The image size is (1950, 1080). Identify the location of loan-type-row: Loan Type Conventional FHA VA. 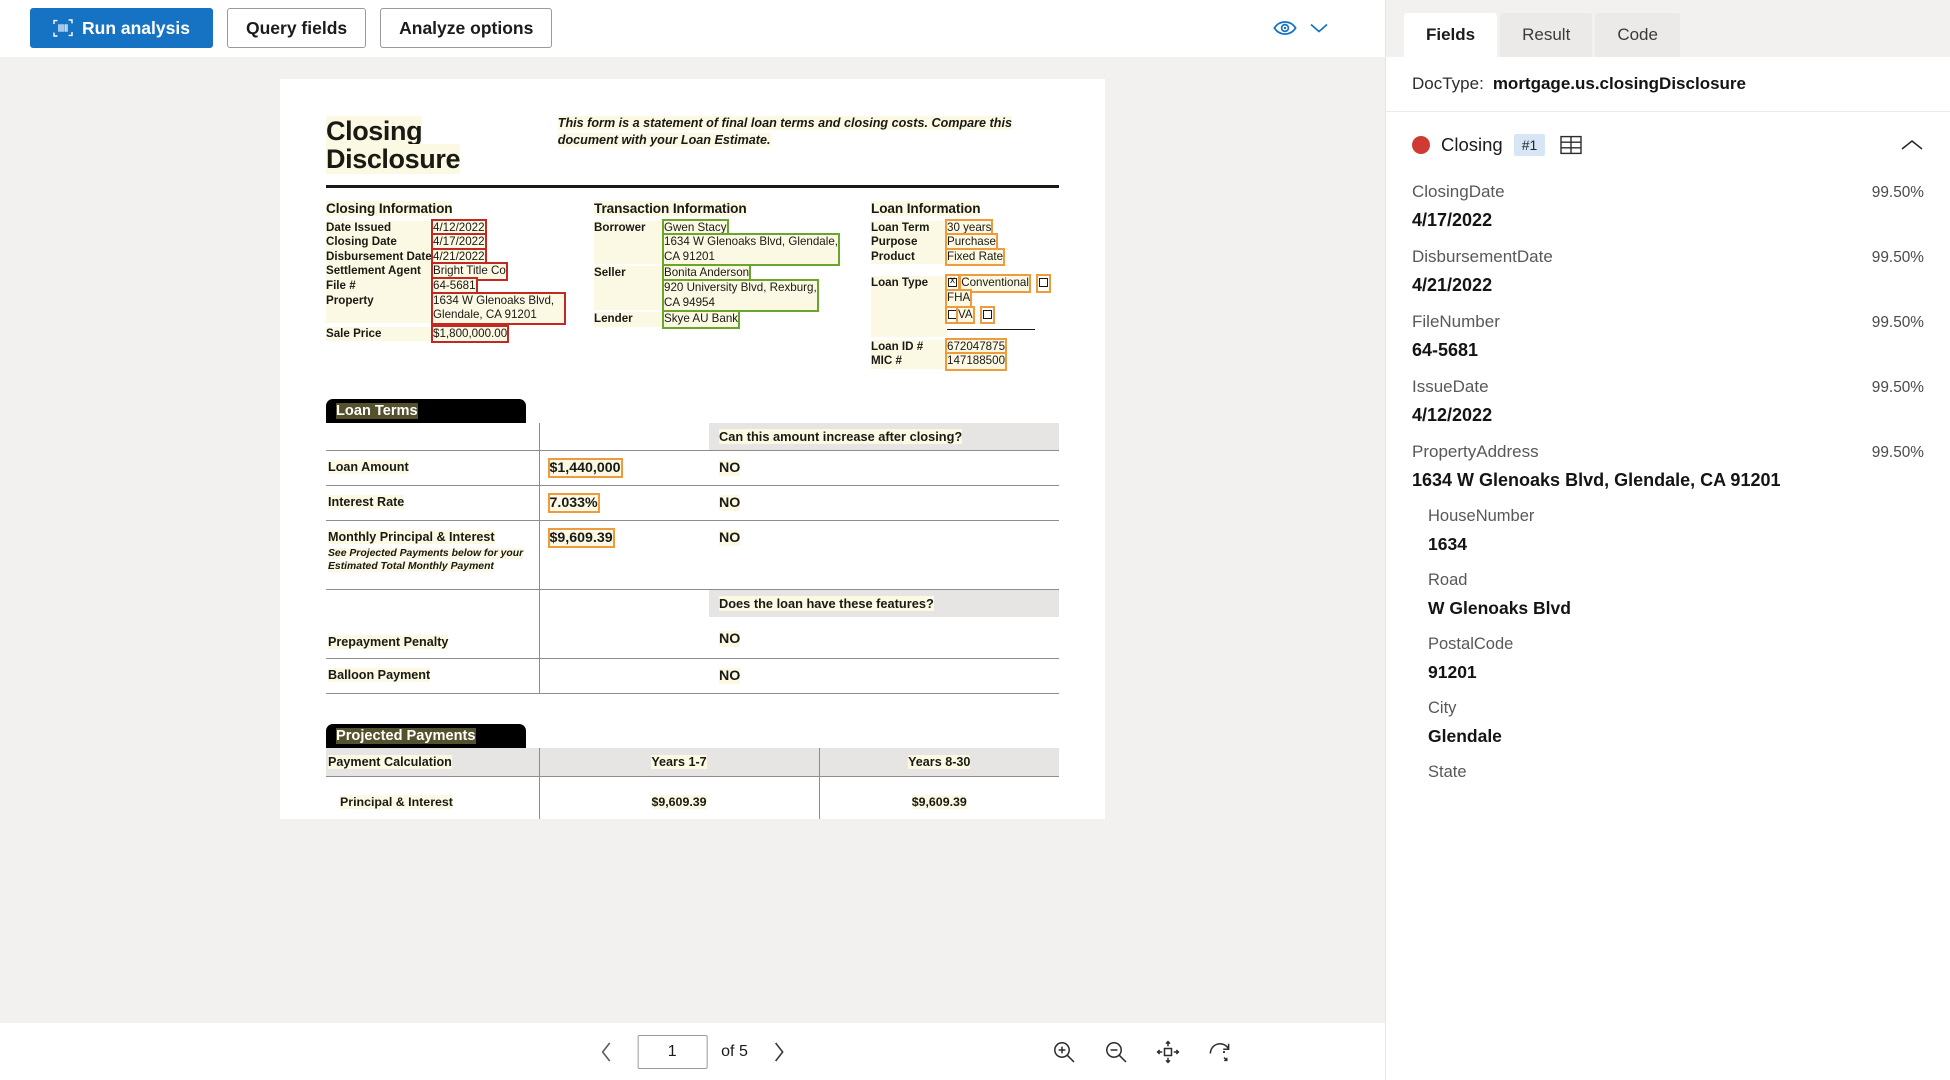
(965, 305).